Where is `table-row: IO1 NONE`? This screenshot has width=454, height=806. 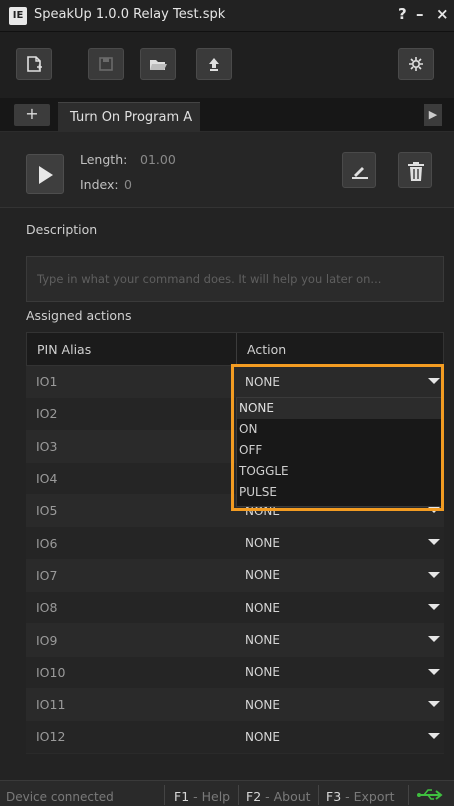
table-row: IO1 NONE is located at coordinates (235, 382).